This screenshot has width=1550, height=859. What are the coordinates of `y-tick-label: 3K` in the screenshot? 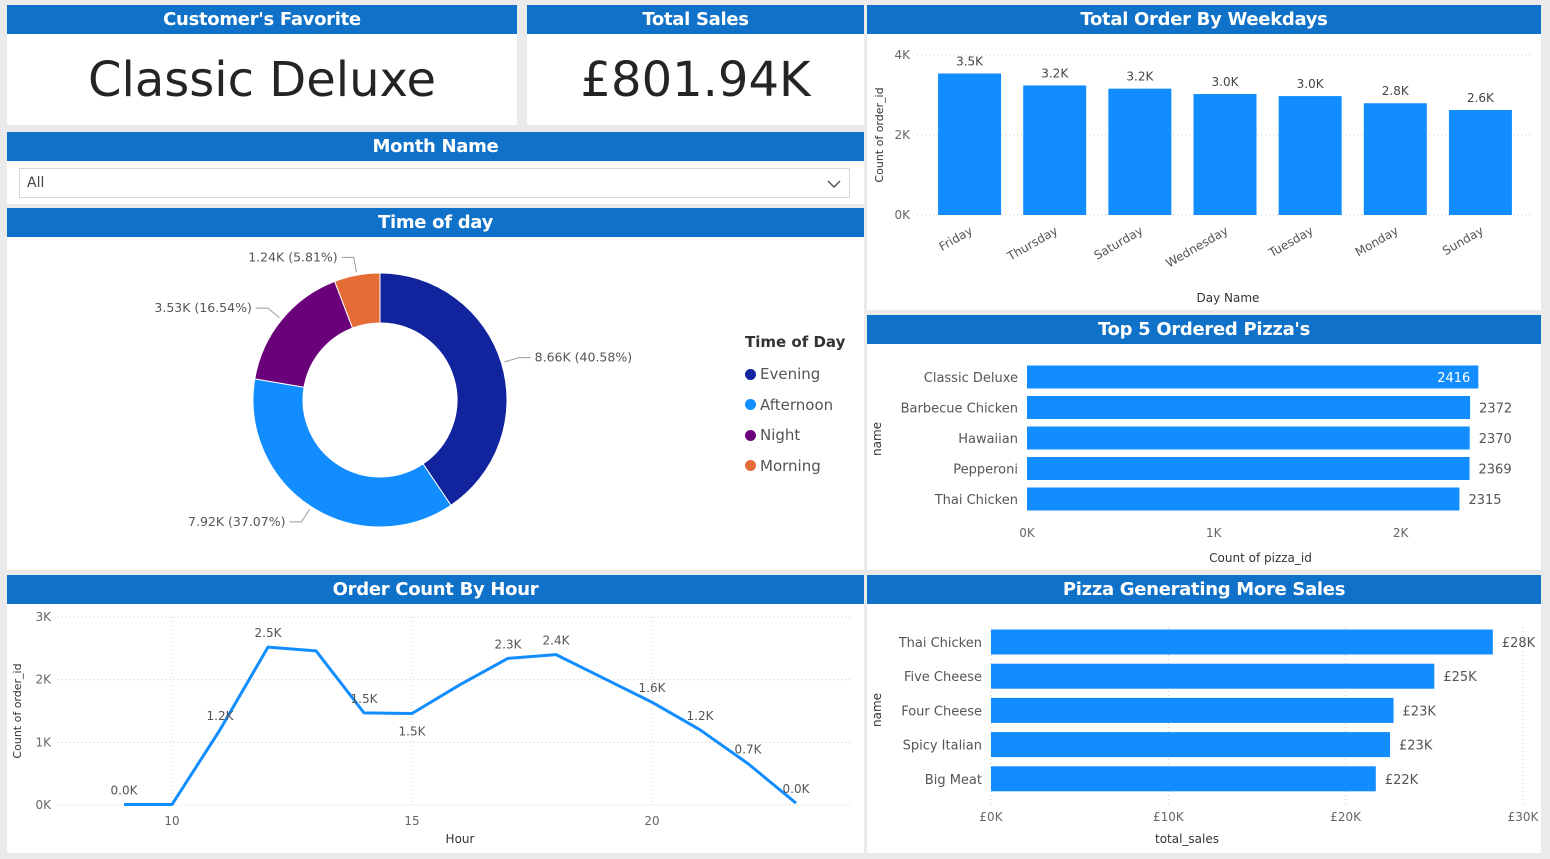 It's located at (43, 617).